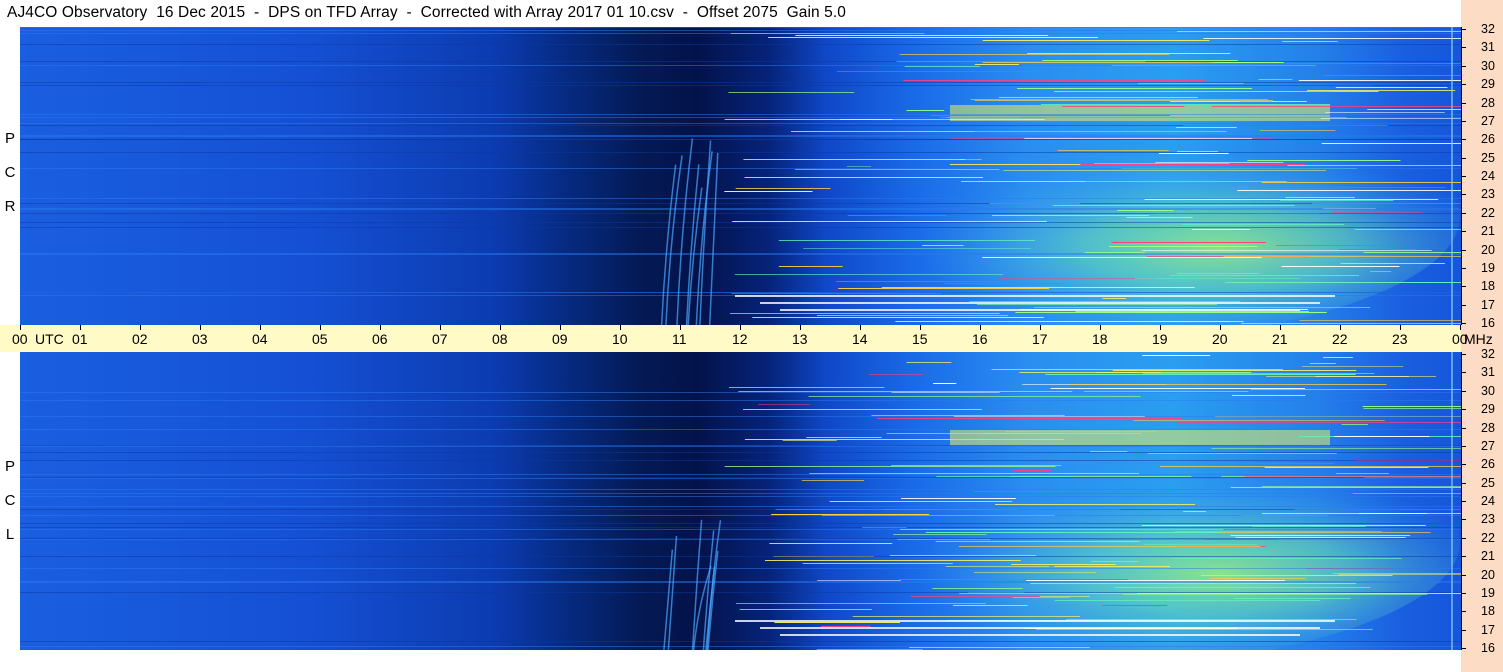 The height and width of the screenshot is (672, 1503). What do you see at coordinates (1488, 611) in the screenshot?
I see `frequency-tick-label: 18` at bounding box center [1488, 611].